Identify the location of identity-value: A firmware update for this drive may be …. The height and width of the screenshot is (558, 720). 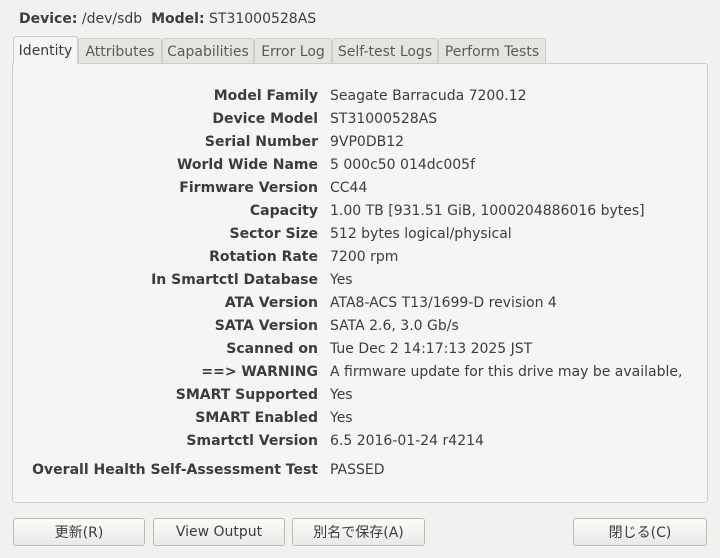
(506, 372).